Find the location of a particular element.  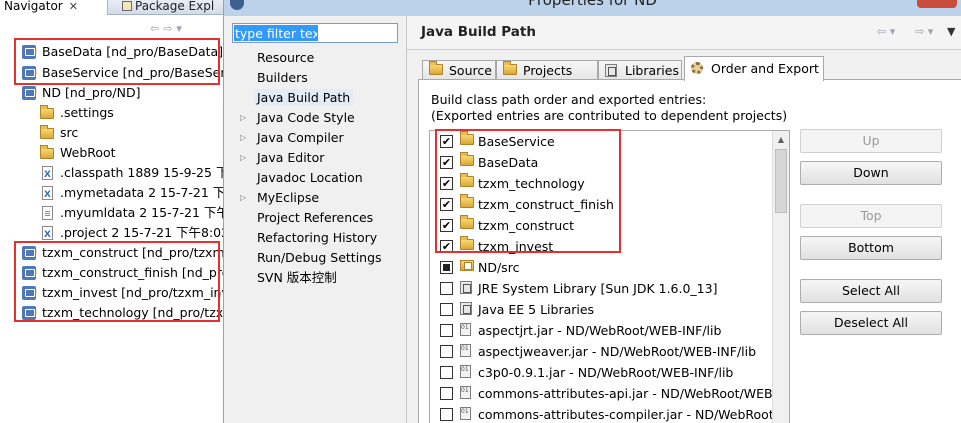

pane-divider is located at coordinates (406, 219).